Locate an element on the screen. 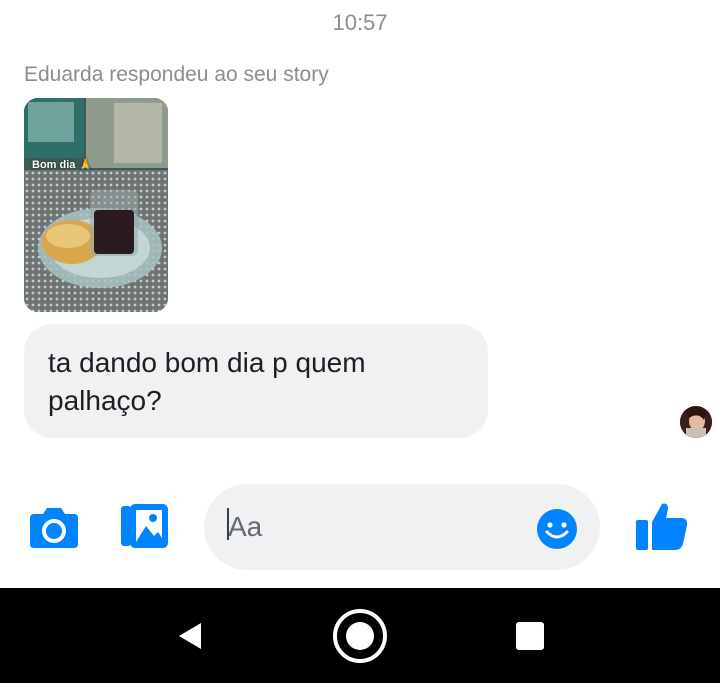 The width and height of the screenshot is (720, 683). avatar-icon is located at coordinates (696, 422).